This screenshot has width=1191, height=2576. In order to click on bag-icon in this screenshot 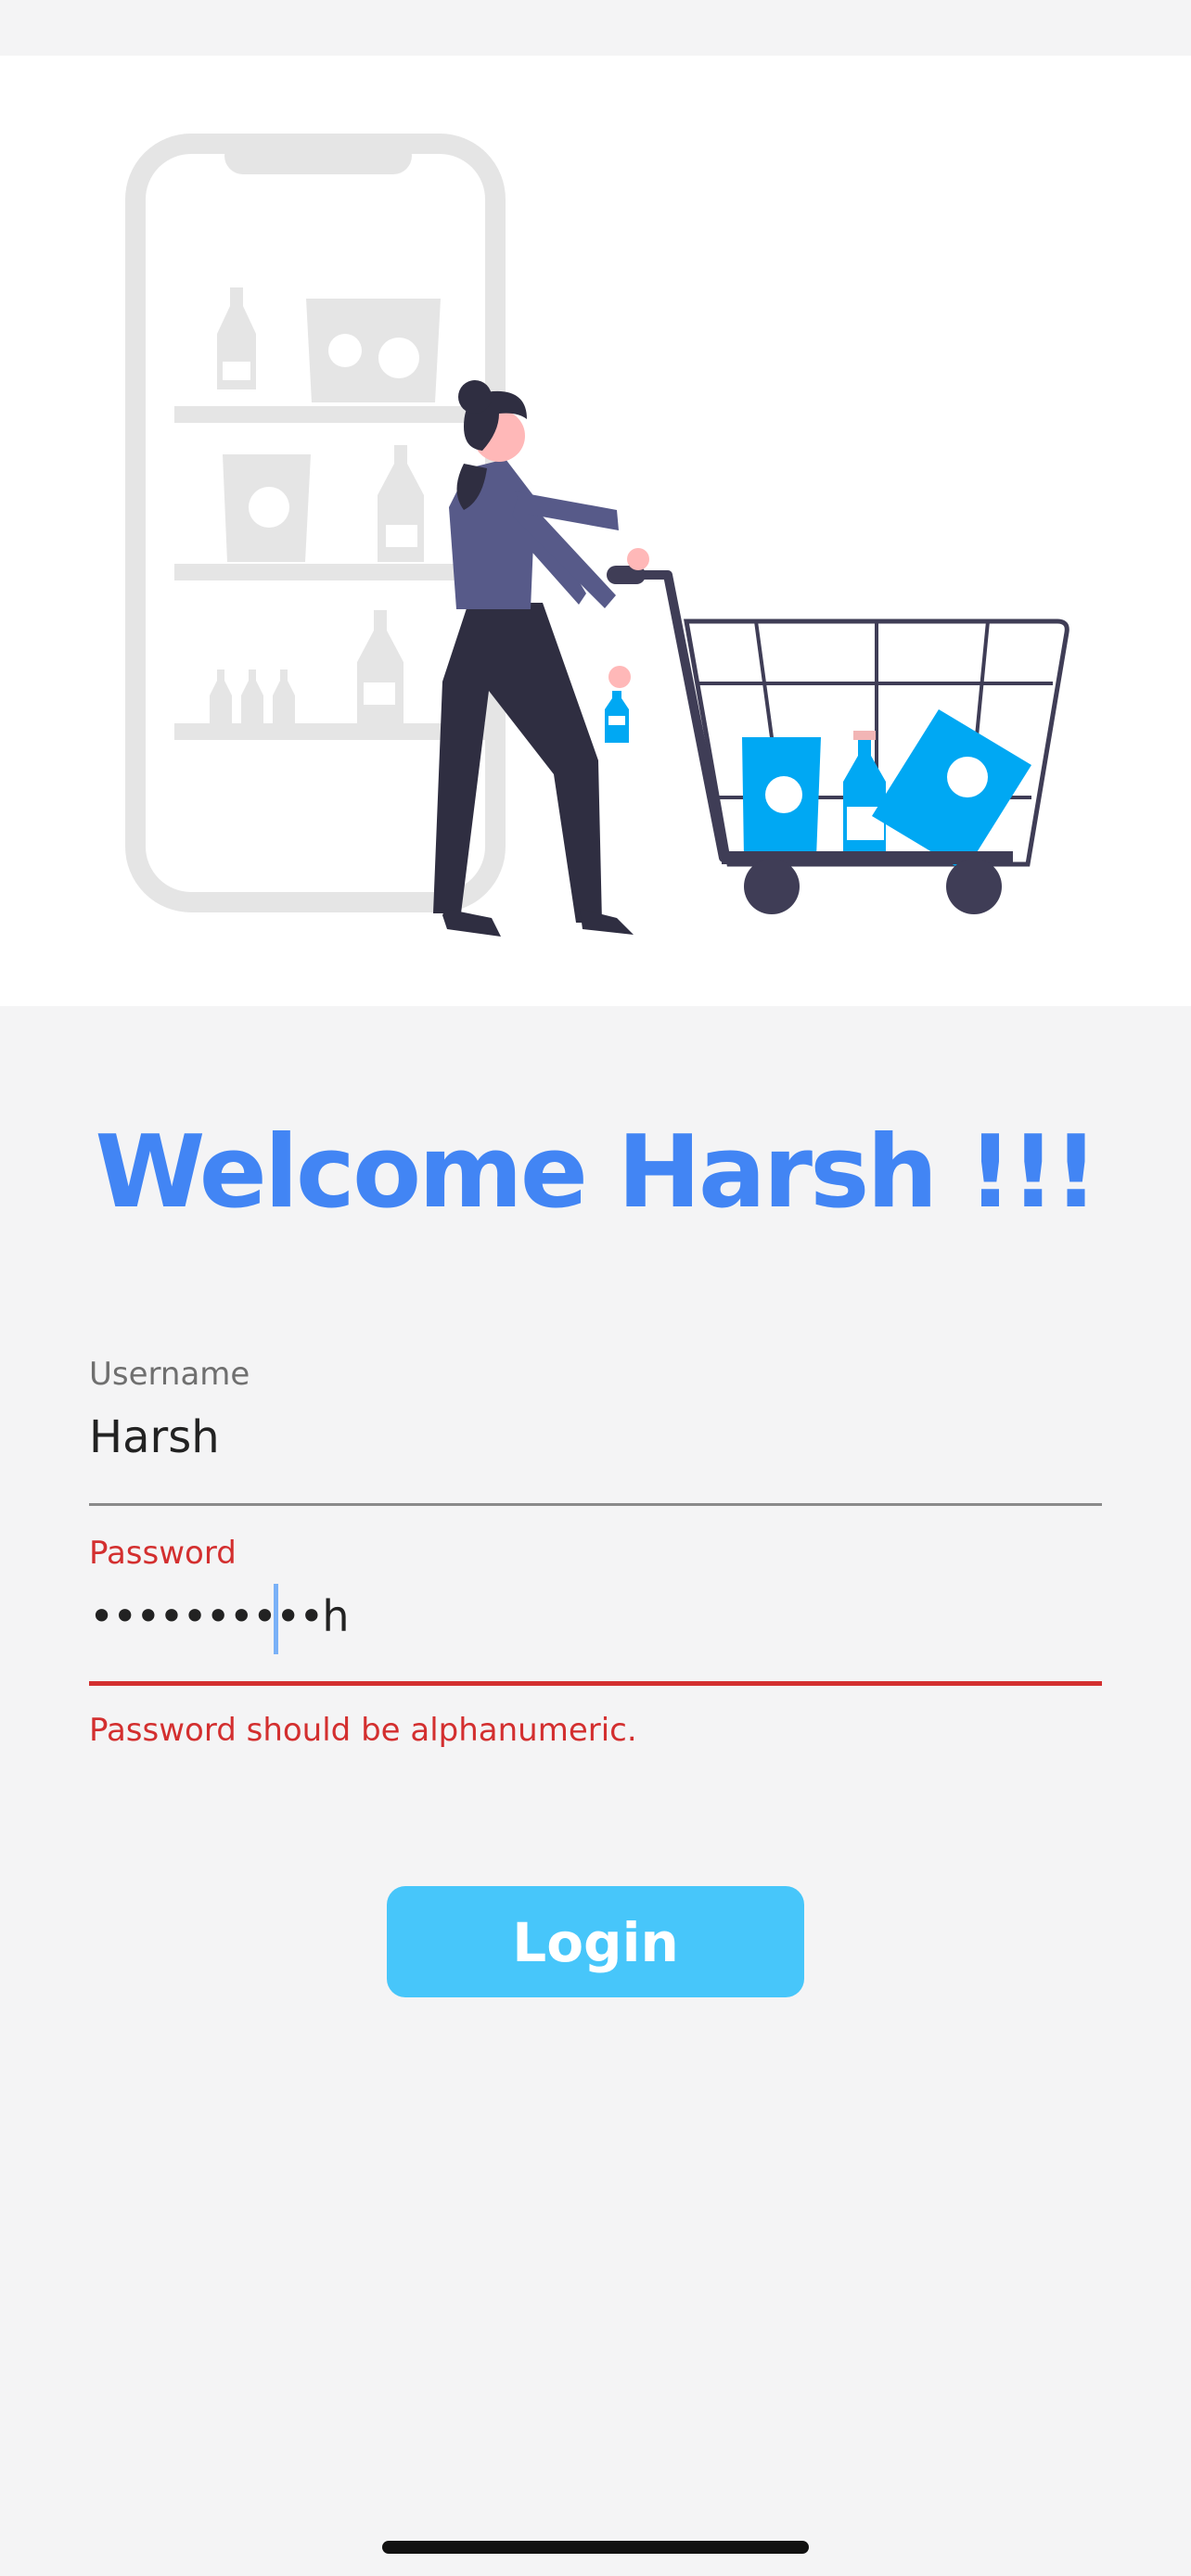, I will do `click(373, 350)`.